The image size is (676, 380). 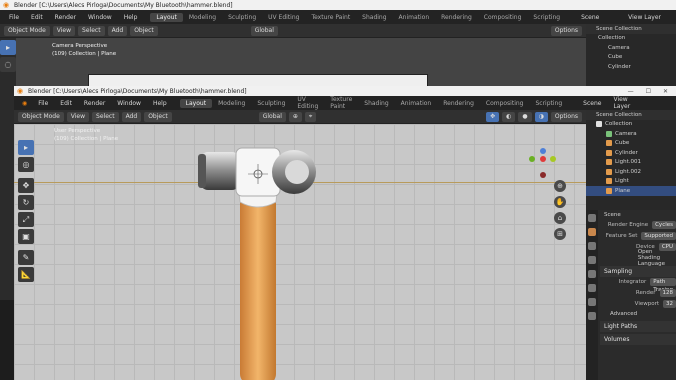 I want to click on feature-set-dropdown: Supported, so click(x=658, y=236).